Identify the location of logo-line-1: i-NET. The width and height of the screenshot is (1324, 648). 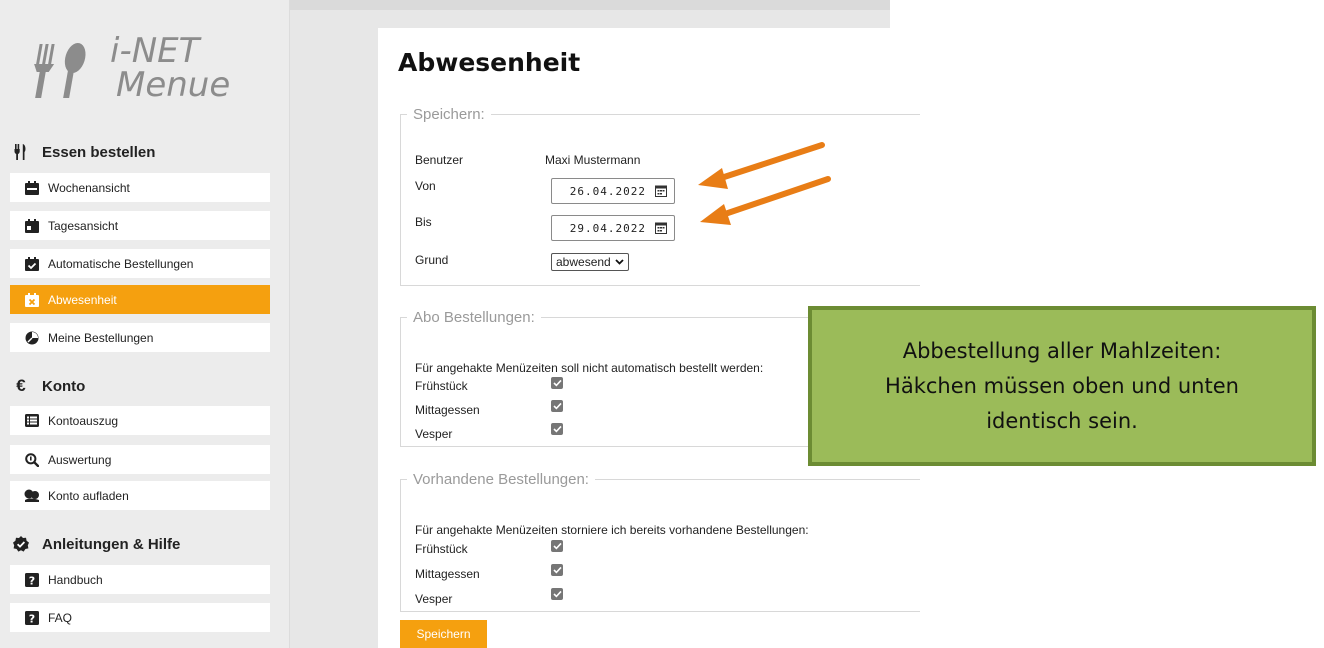
(155, 51).